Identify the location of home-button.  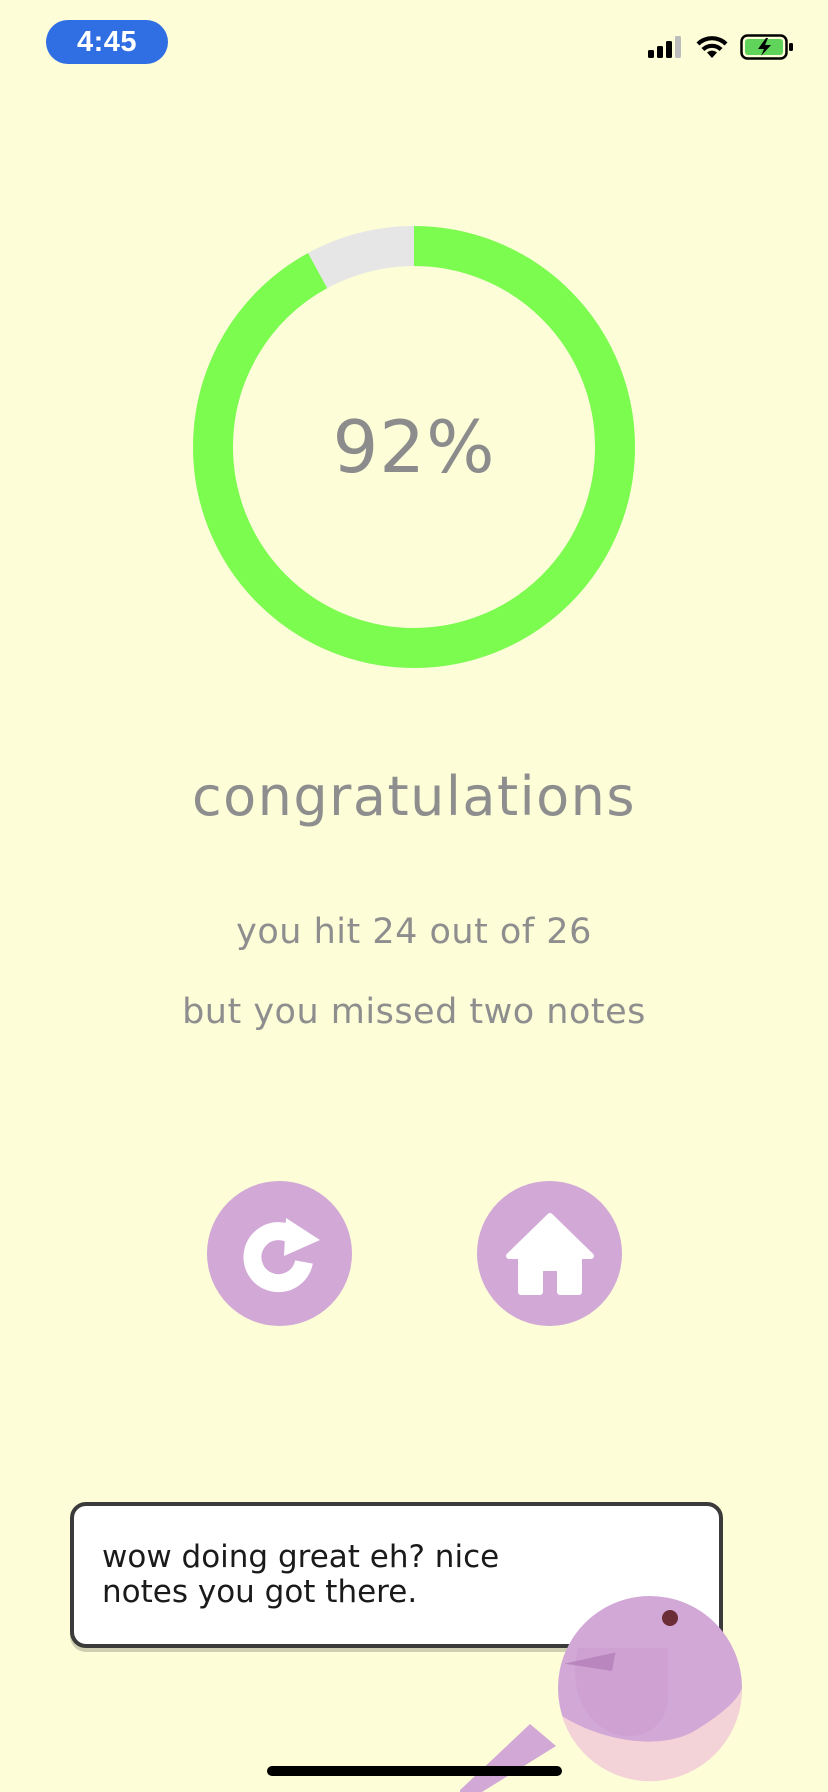
(549, 1253).